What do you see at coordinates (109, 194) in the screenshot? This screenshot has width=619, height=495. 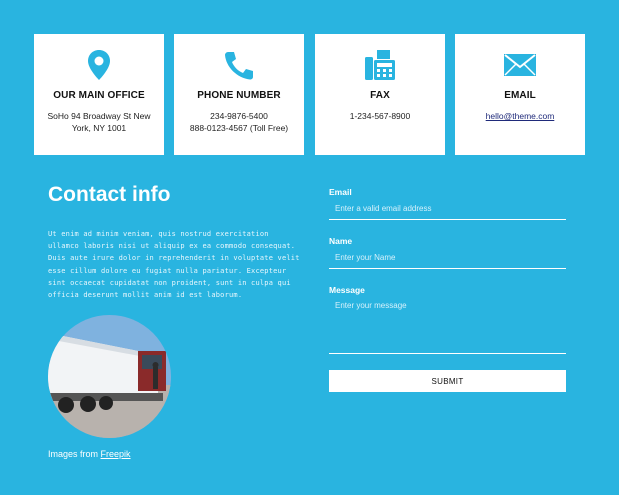 I see `contact-info-heading: Contact info` at bounding box center [109, 194].